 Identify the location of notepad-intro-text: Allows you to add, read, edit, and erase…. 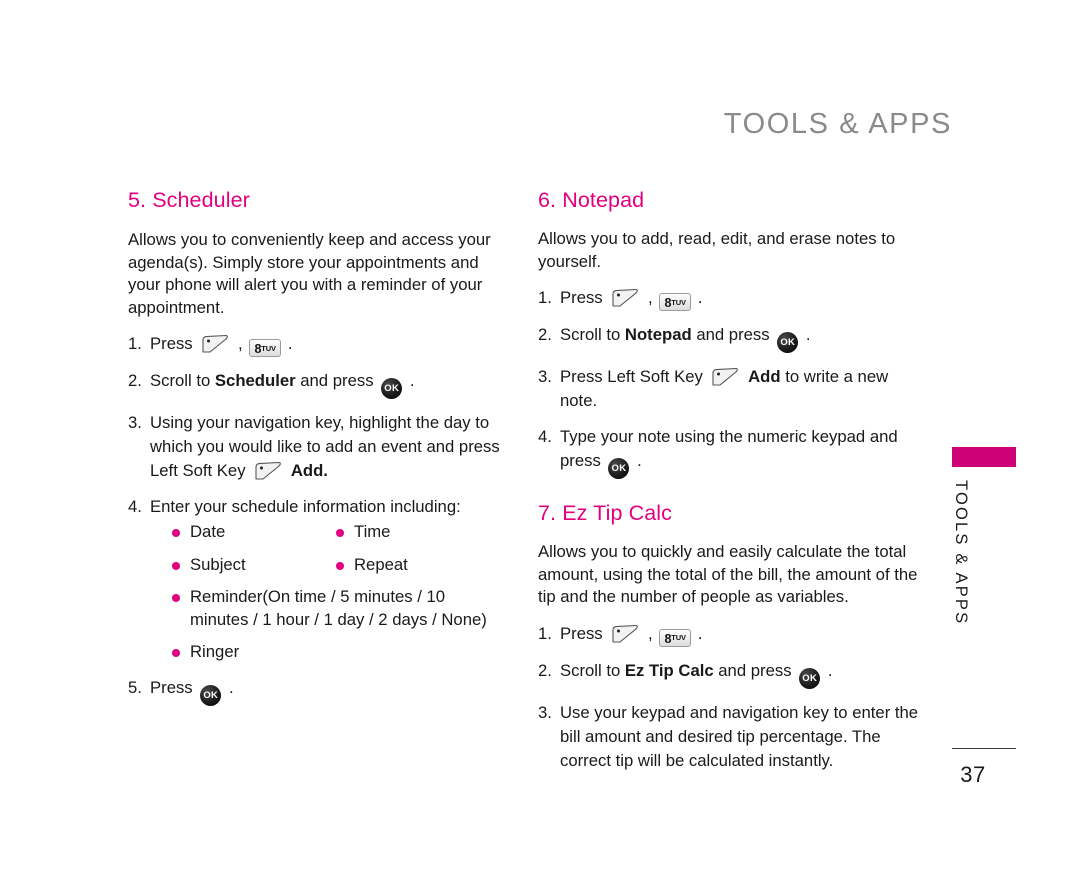
(717, 250).